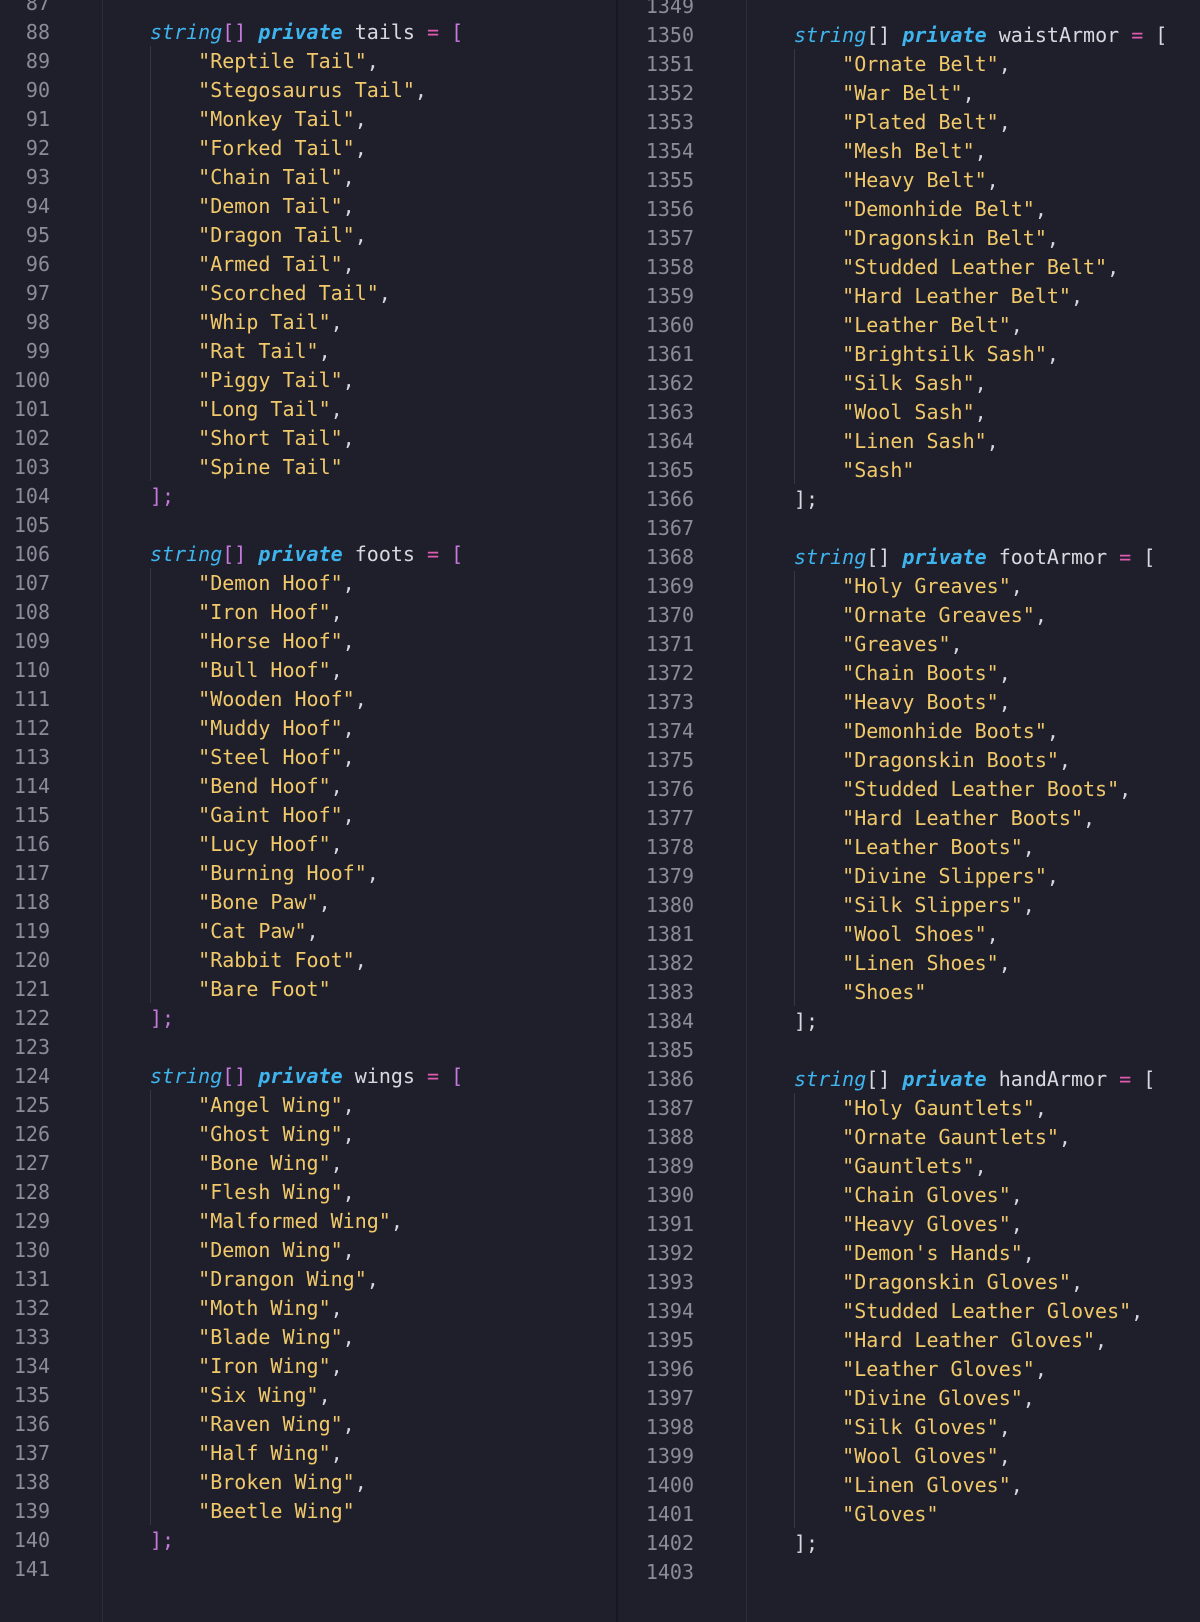  Describe the element at coordinates (909, 1253) in the screenshot. I see `code-line: 1392 "Demon's Hands",` at that location.